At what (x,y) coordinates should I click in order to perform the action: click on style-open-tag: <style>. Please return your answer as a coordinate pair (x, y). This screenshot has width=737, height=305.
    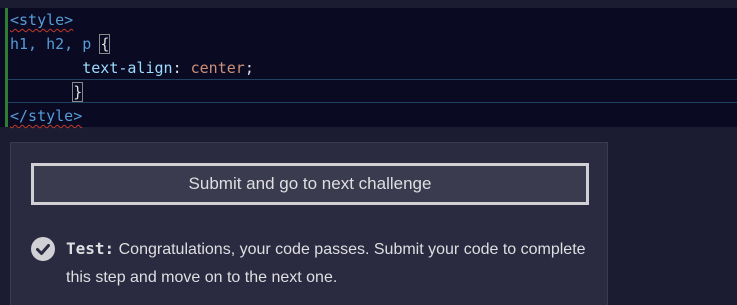
    Looking at the image, I should click on (42, 20).